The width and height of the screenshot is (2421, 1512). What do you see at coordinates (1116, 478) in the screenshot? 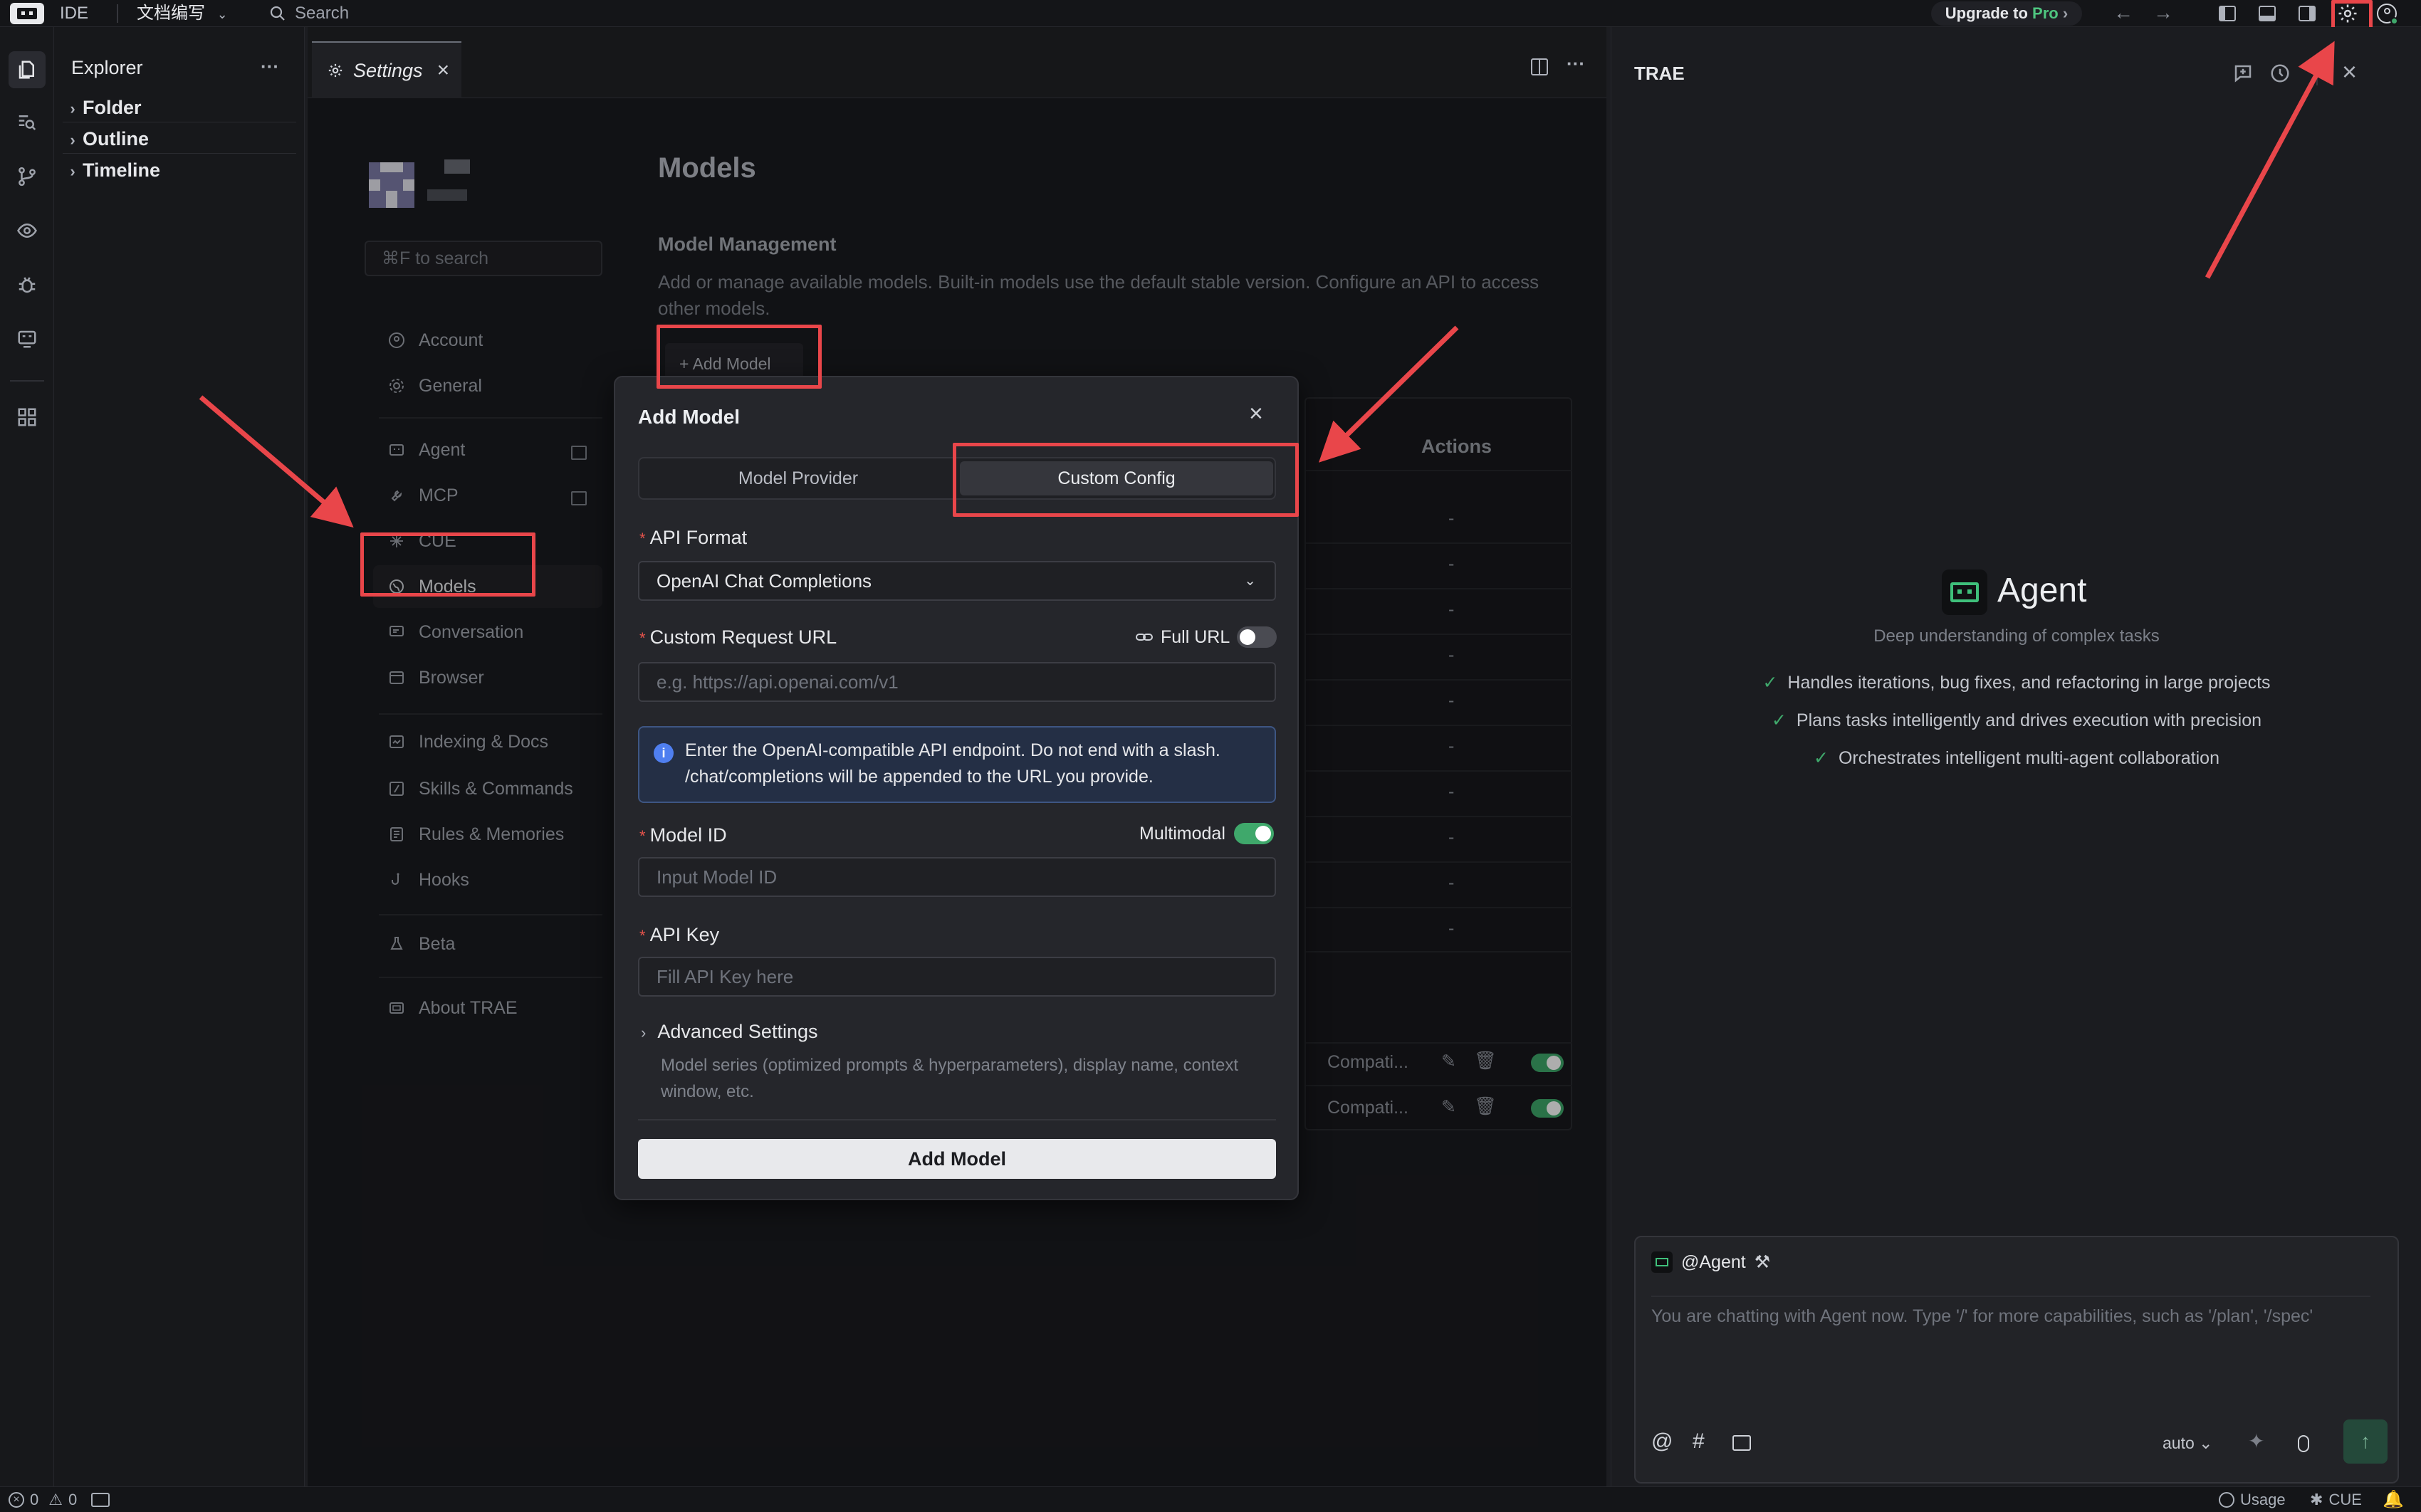
I see `tab-custom-config: Custom Config` at bounding box center [1116, 478].